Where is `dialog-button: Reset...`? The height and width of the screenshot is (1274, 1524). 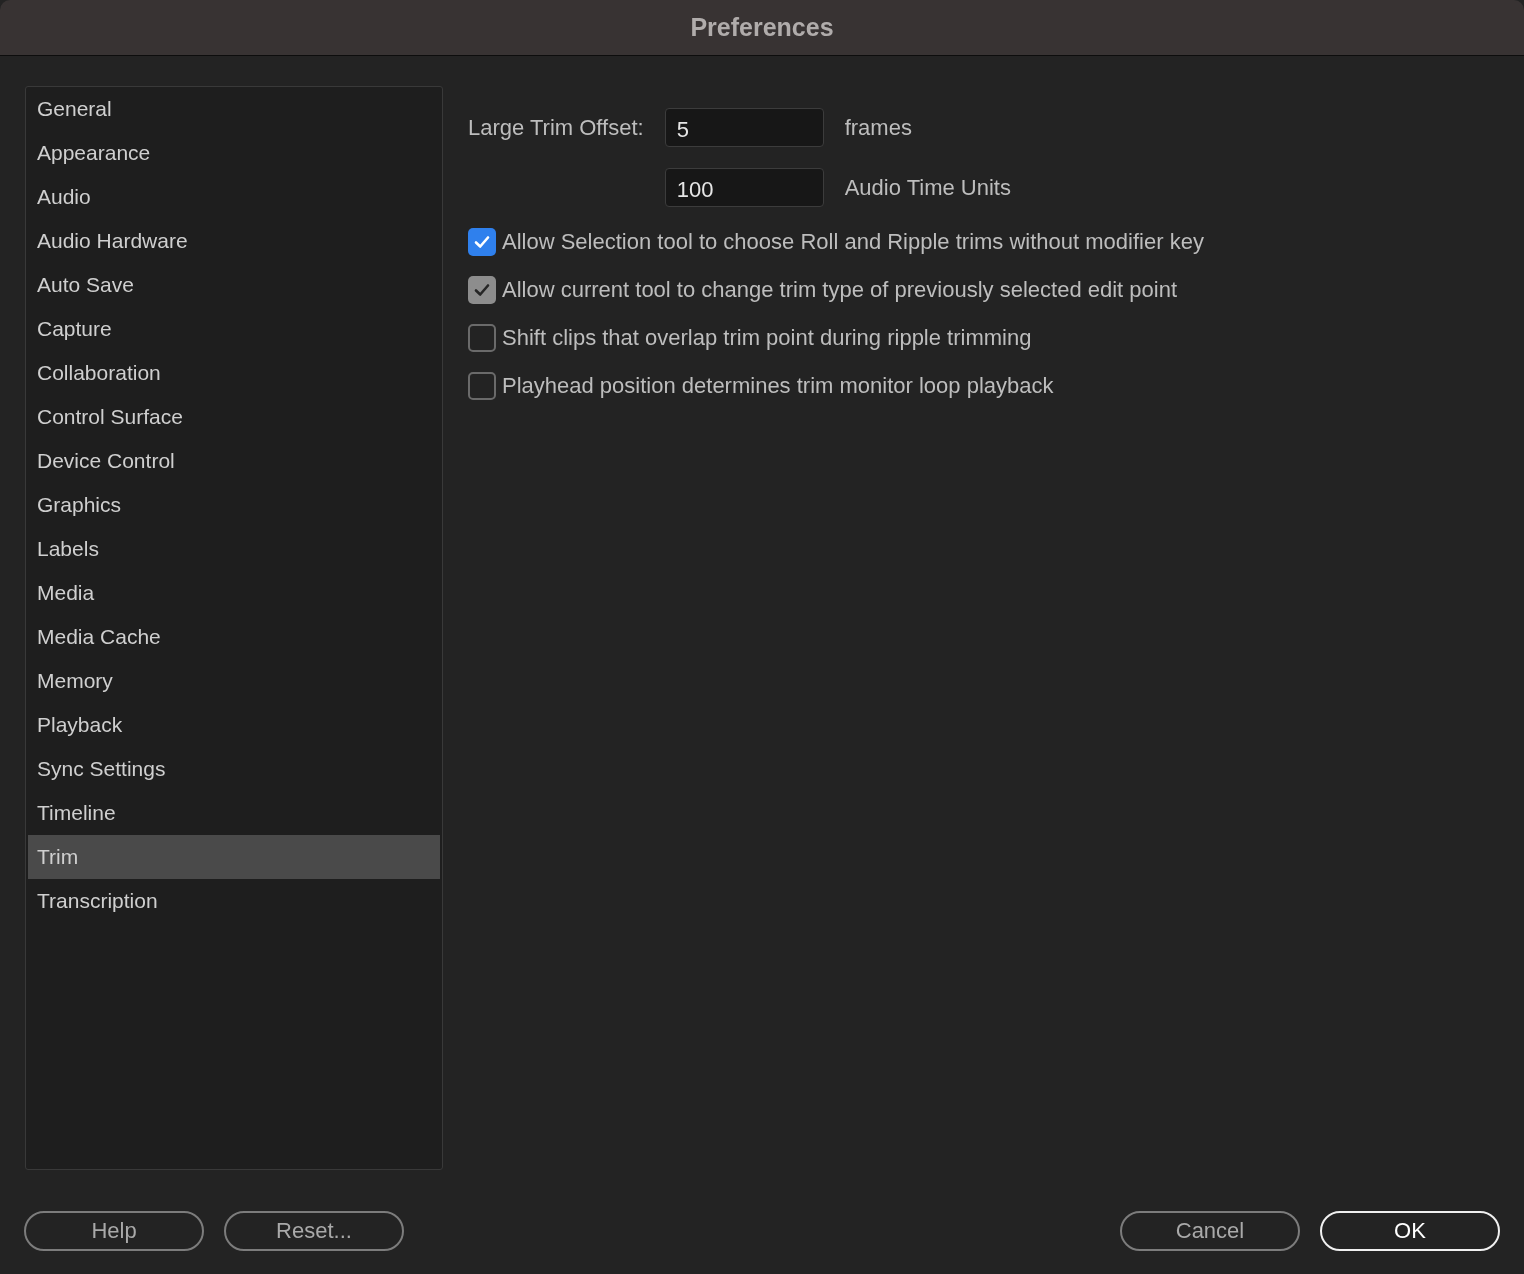
dialog-button: Reset... is located at coordinates (314, 1231).